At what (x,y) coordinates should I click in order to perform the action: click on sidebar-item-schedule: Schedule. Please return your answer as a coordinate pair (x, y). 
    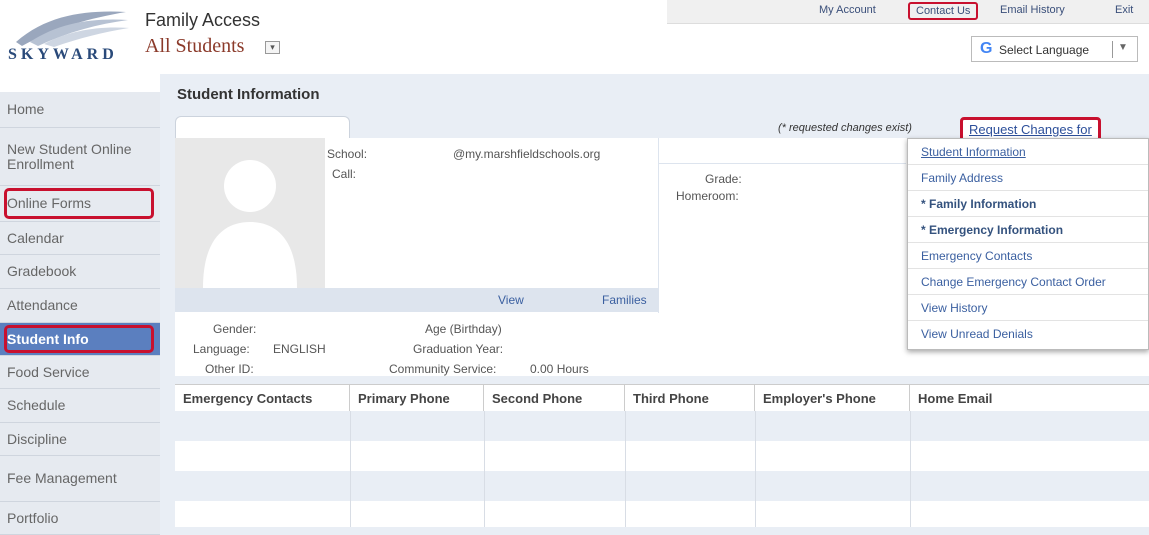
    Looking at the image, I should click on (80, 406).